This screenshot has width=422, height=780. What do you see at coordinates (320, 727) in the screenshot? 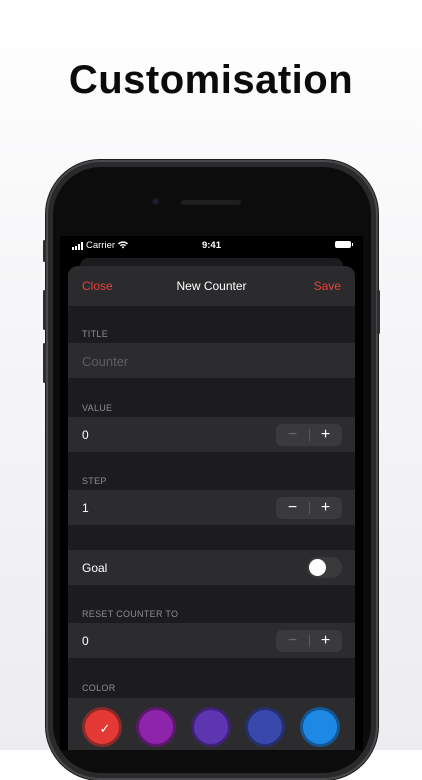
I see `color-swatch-blue` at bounding box center [320, 727].